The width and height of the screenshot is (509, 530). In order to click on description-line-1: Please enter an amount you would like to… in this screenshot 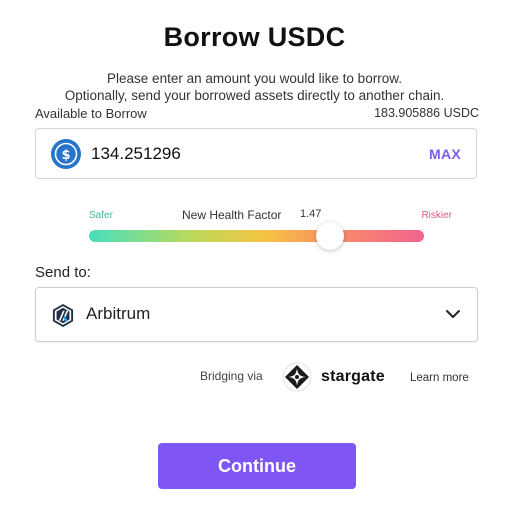, I will do `click(254, 78)`.